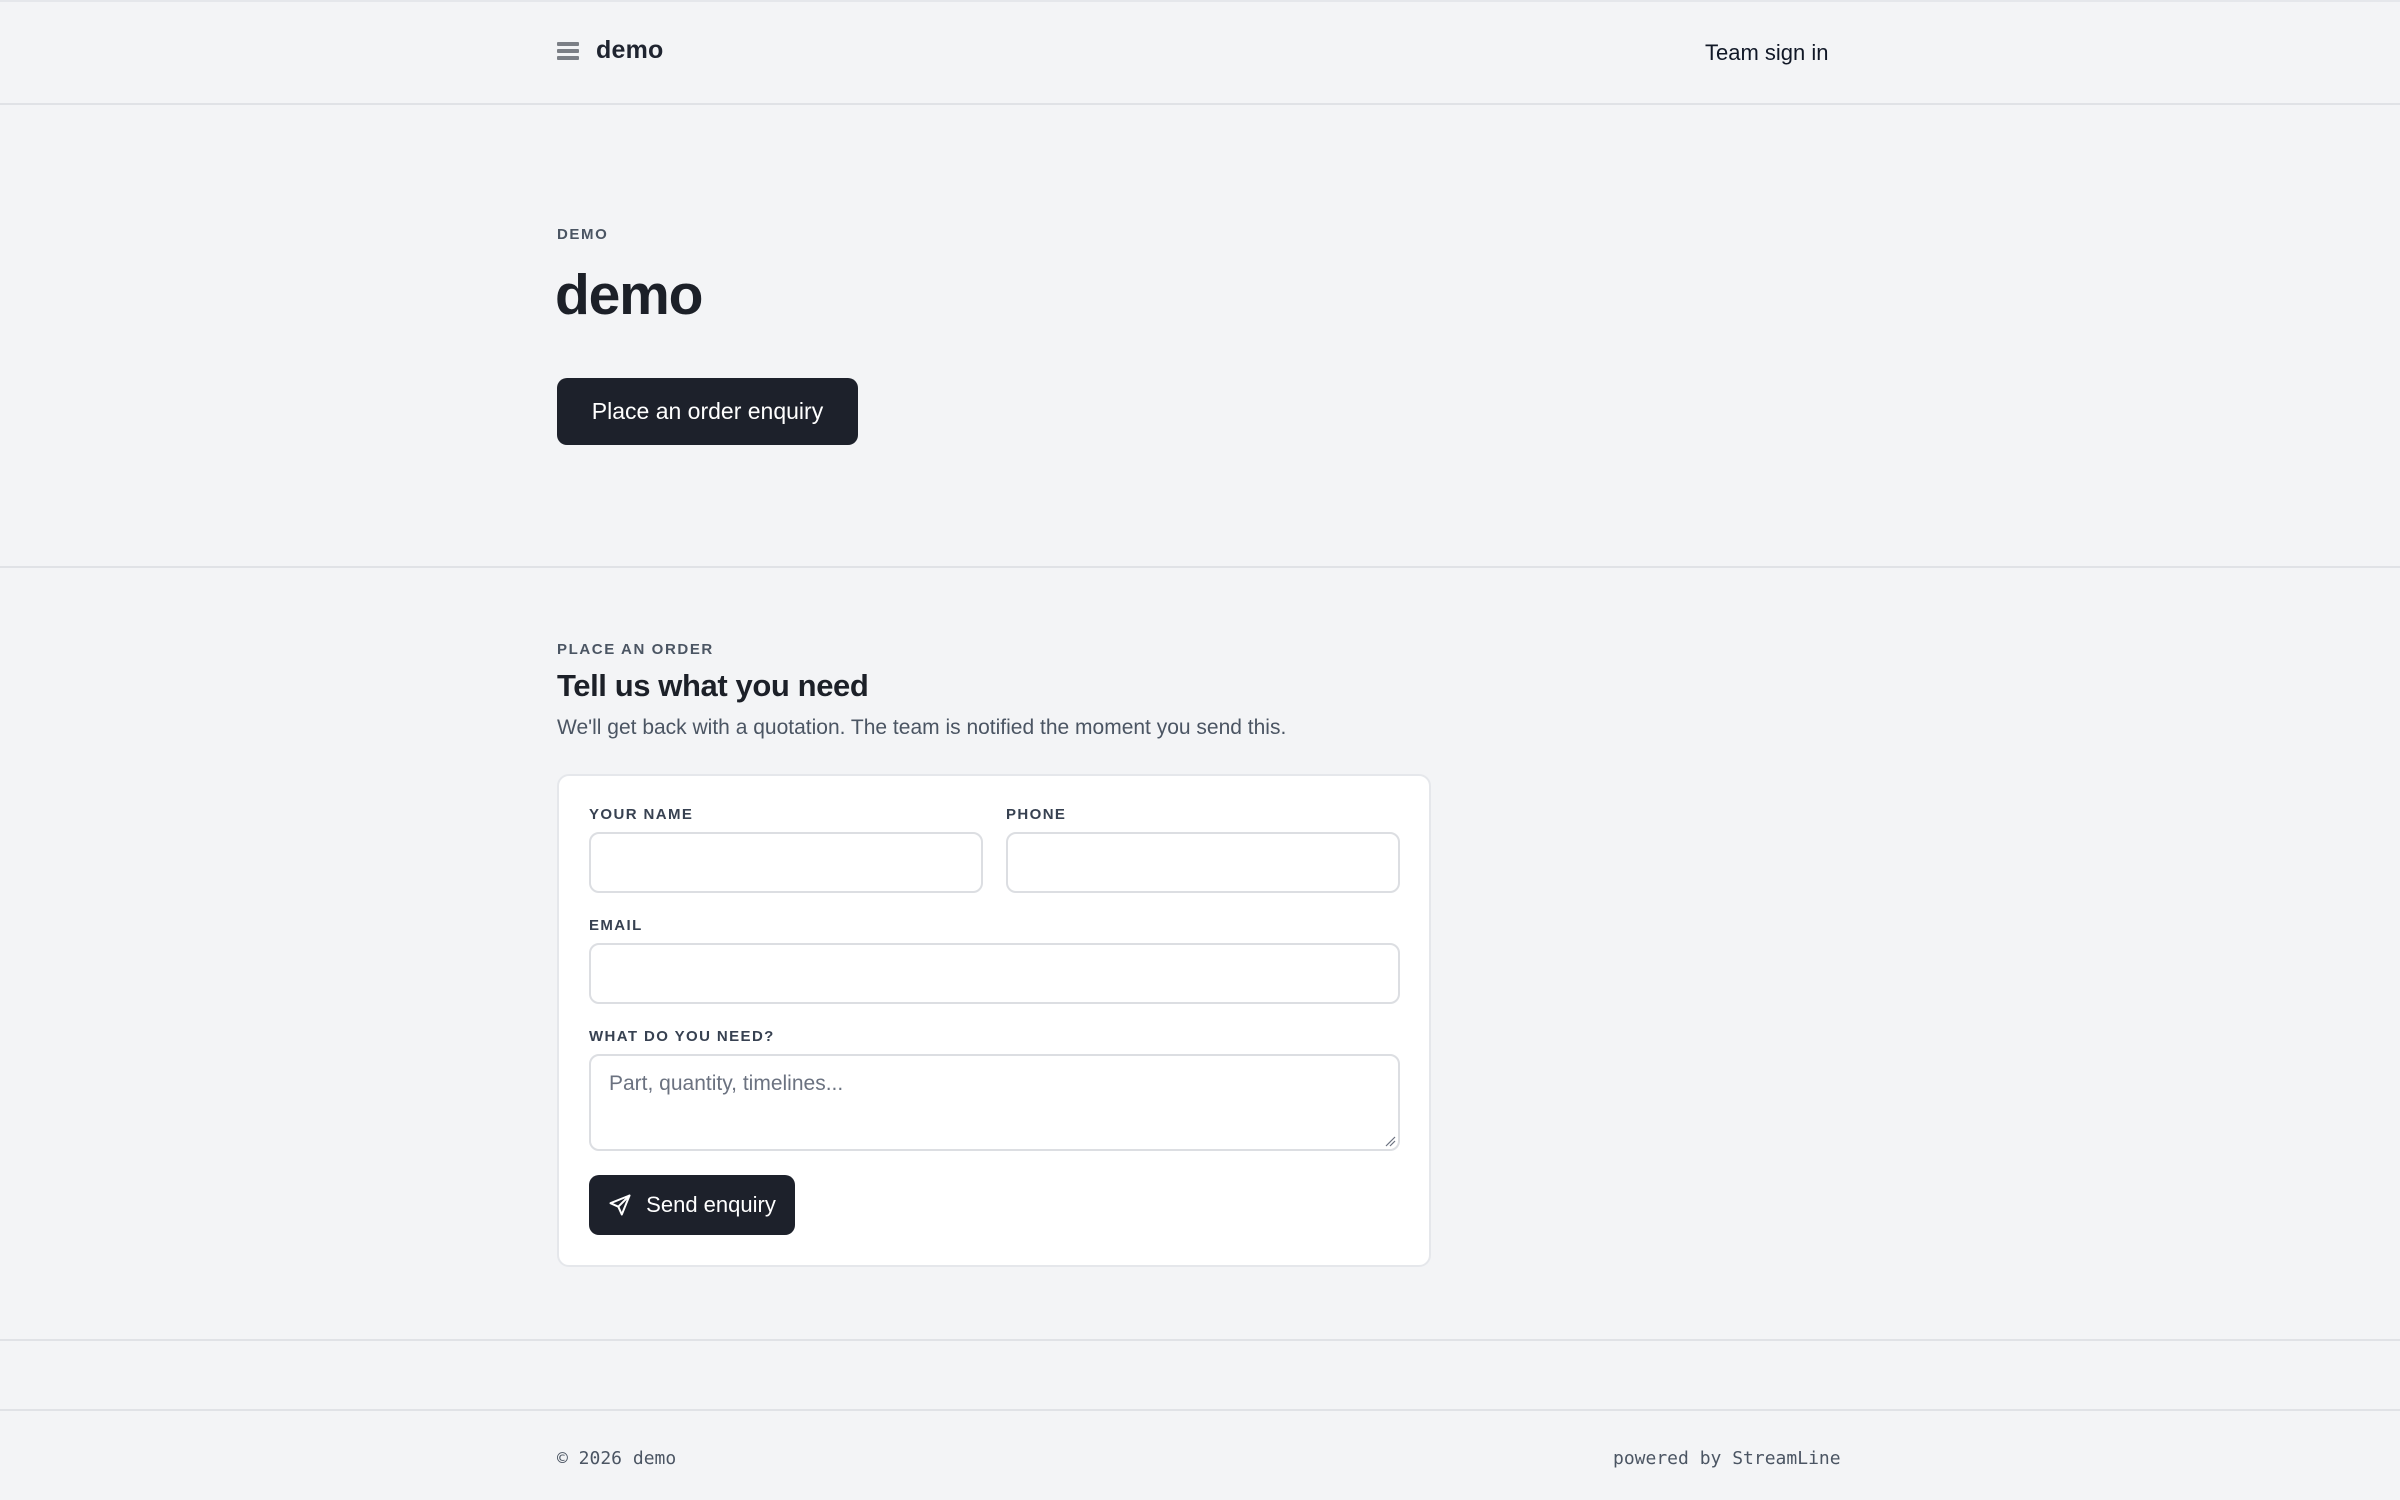  I want to click on send-enquiry-label: Send enquiry, so click(711, 1204).